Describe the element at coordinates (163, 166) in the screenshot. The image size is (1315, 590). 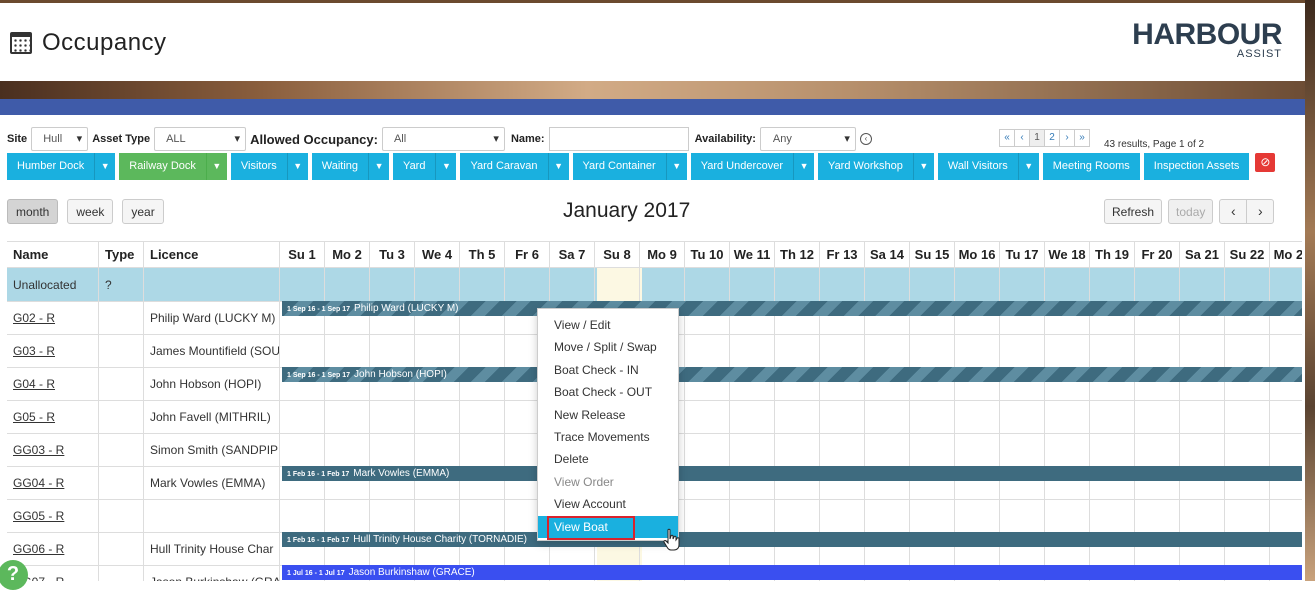
I see `asset-button-label: Railway Dock` at that location.